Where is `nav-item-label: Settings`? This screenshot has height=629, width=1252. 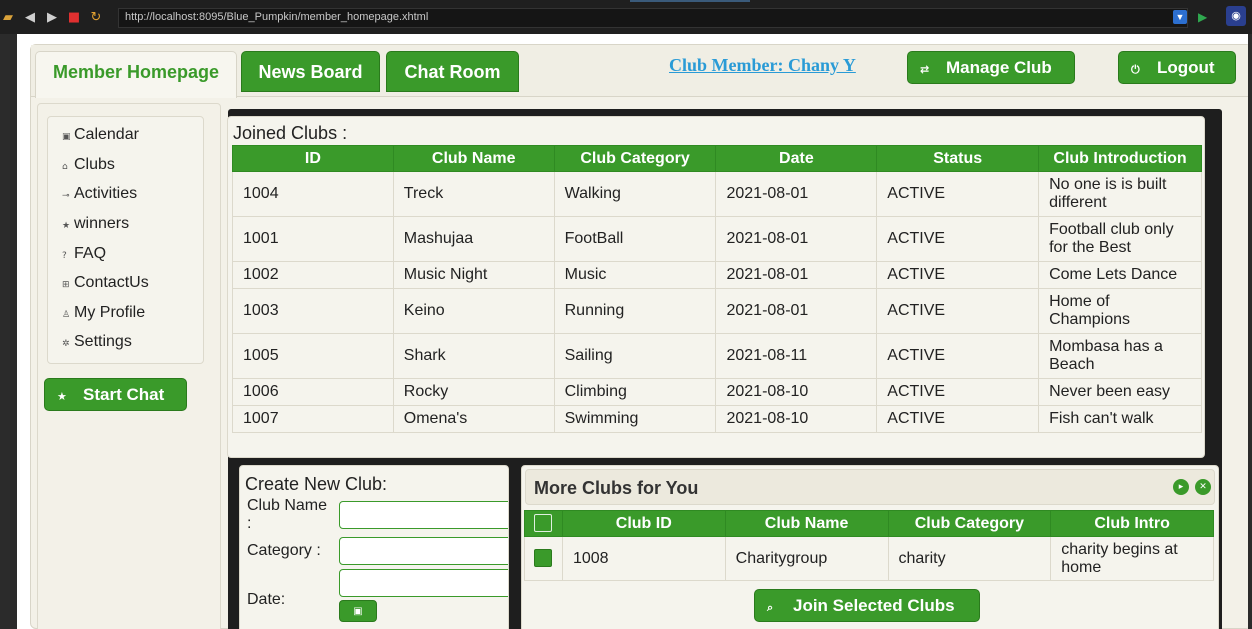
nav-item-label: Settings is located at coordinates (103, 341).